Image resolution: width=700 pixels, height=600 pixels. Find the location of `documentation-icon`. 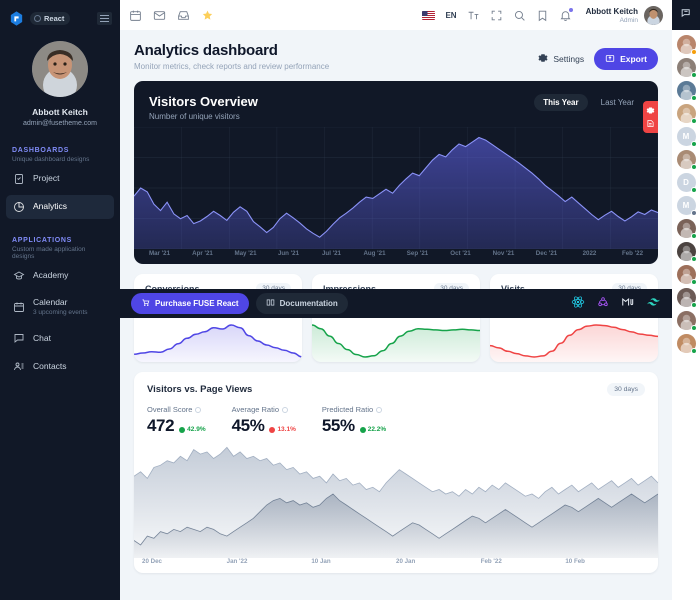

documentation-icon is located at coordinates (650, 123).